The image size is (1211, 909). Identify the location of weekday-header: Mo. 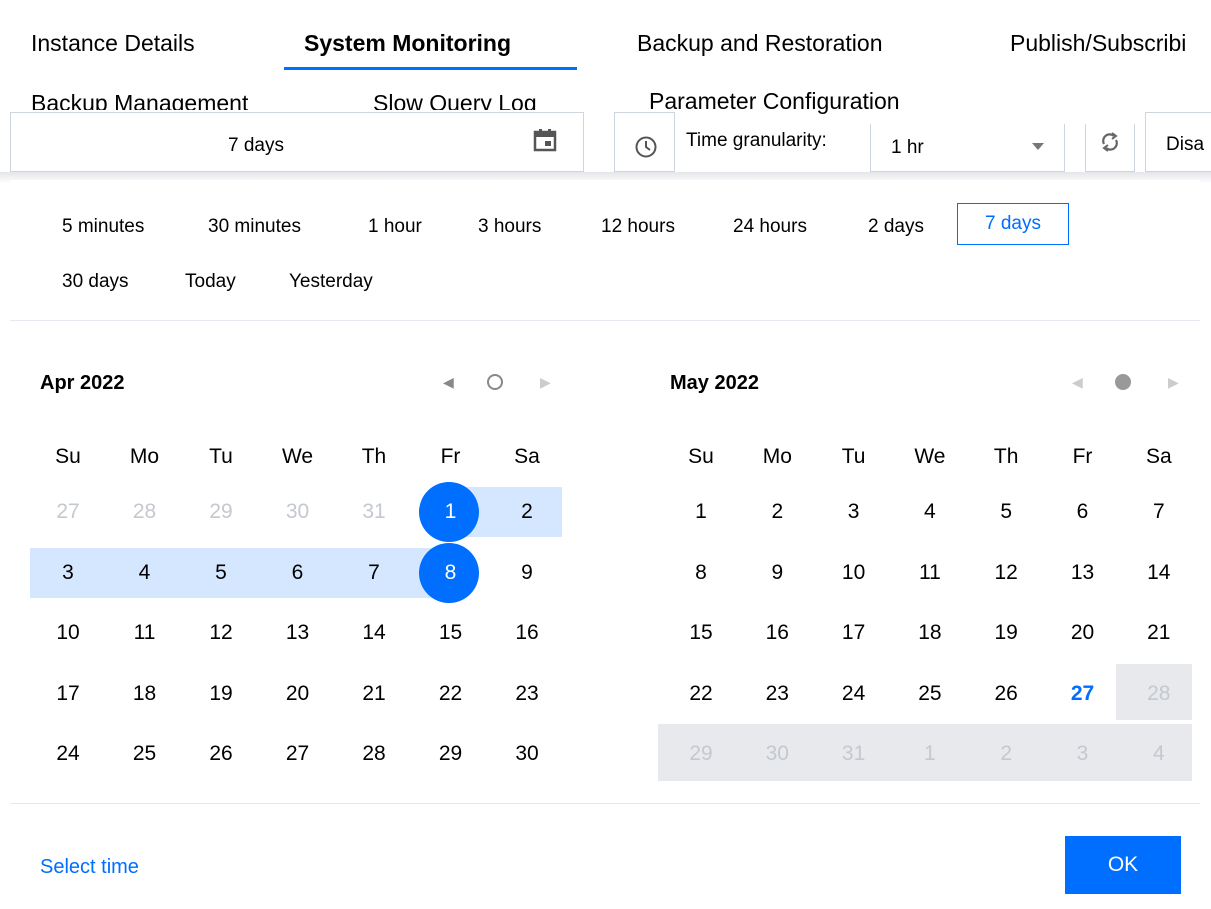
(777, 456).